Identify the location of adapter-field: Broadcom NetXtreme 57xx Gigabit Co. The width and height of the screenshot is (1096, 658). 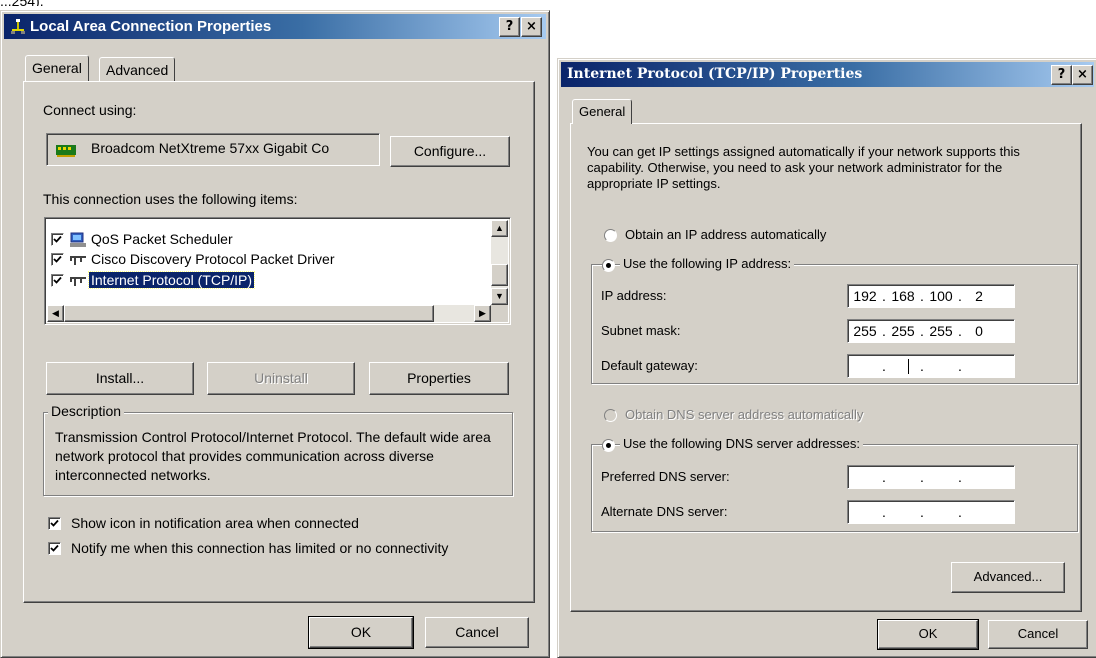
(213, 149).